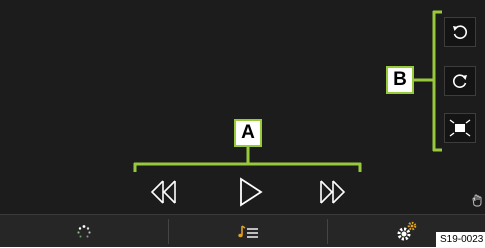 Image resolution: width=485 pixels, height=248 pixels. Describe the element at coordinates (406, 230) in the screenshot. I see `gear-icon` at that location.